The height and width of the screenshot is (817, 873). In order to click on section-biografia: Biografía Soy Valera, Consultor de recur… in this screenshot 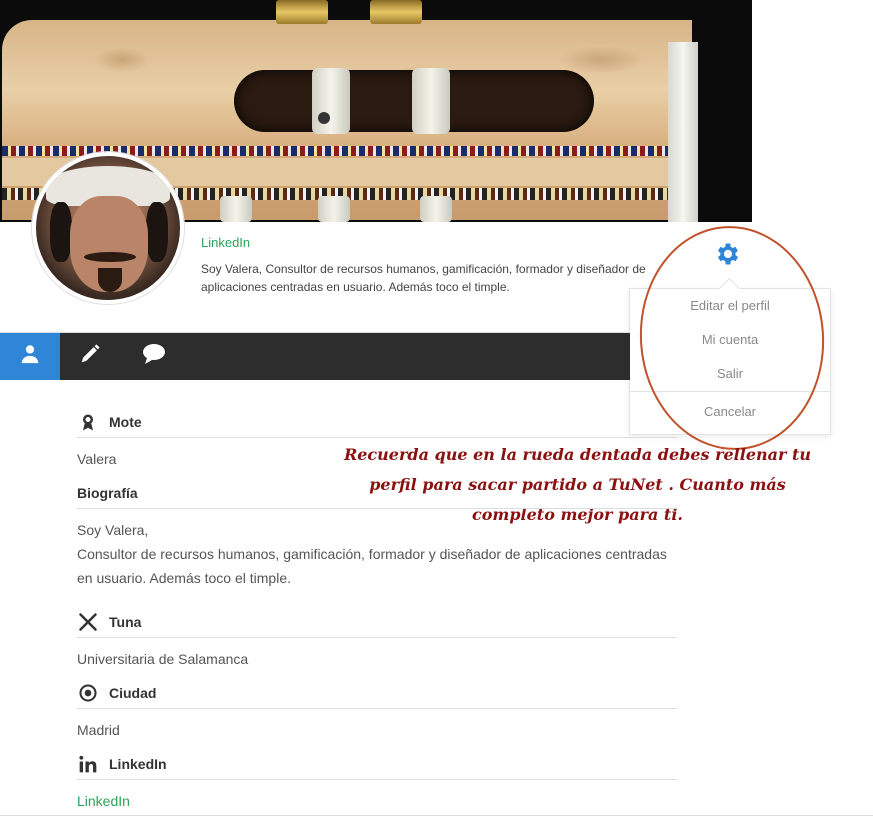, I will do `click(377, 535)`.